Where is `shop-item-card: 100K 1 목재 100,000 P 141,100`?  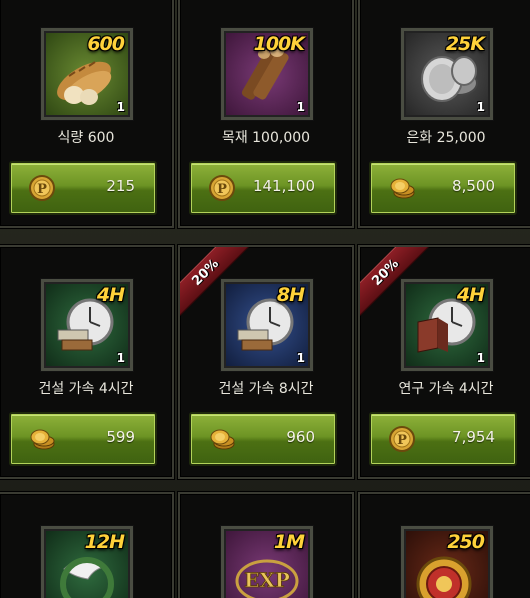
shop-item-card: 100K 1 목재 100,000 P 141,100 is located at coordinates (266, 114).